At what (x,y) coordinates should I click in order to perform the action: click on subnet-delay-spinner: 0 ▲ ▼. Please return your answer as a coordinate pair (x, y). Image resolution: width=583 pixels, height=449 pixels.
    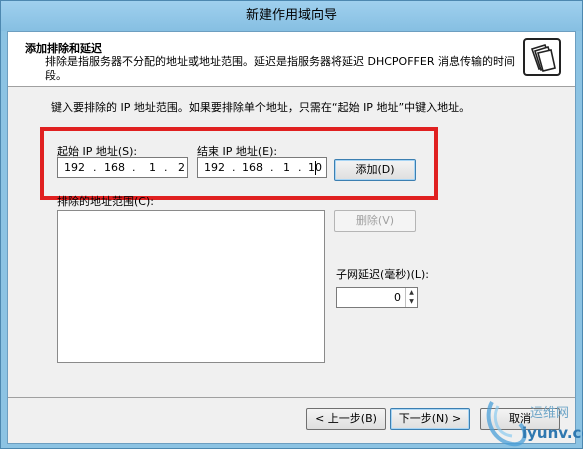
    Looking at the image, I should click on (377, 297).